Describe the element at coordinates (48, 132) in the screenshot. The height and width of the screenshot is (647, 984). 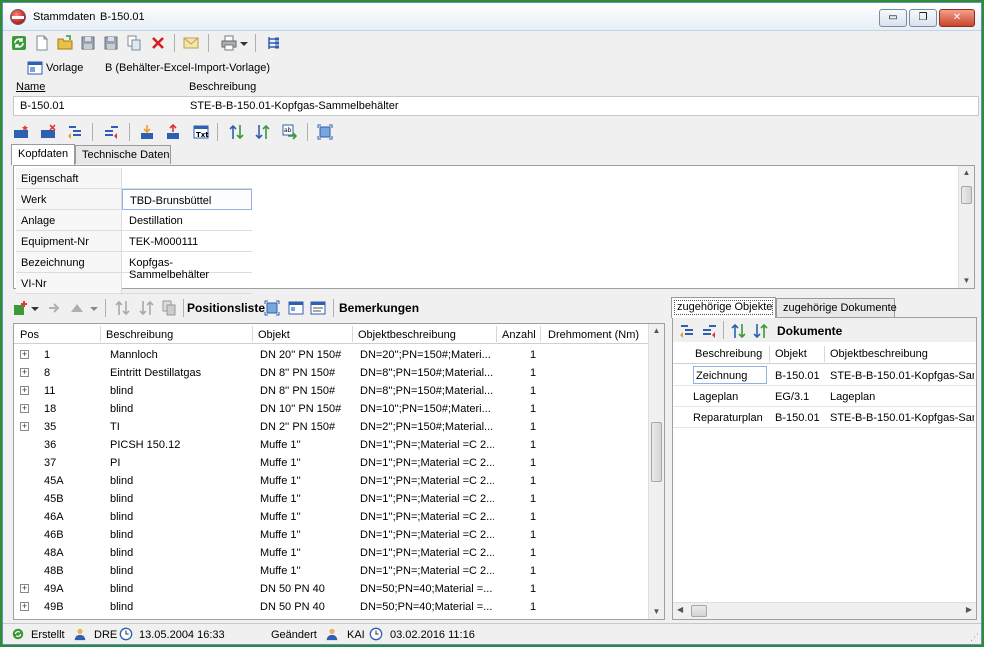
I see `remove-row-icon` at that location.